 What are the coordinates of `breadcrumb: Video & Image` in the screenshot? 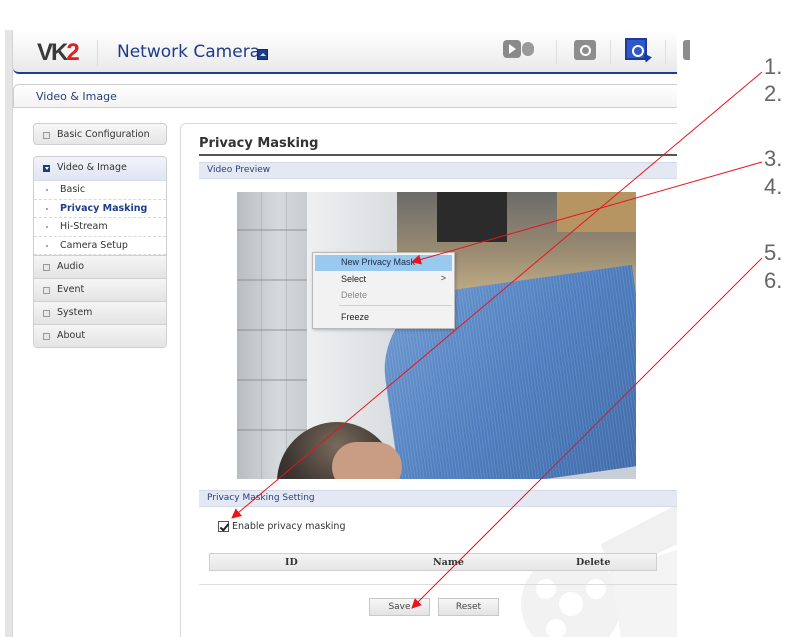 It's located at (345, 96).